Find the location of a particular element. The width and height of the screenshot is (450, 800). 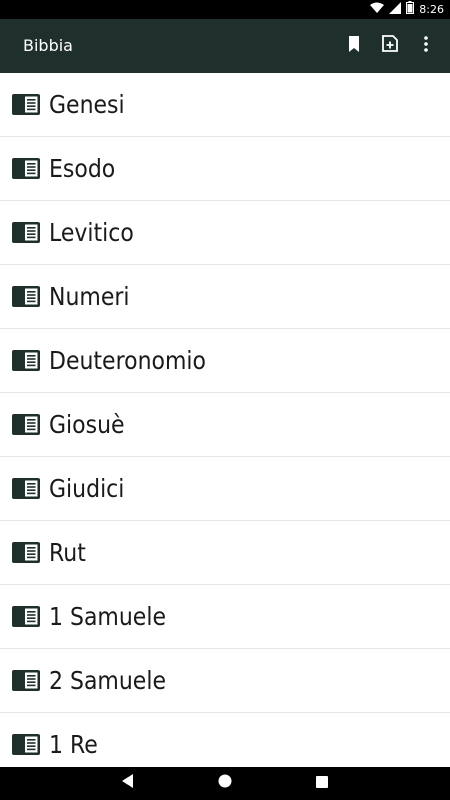

app-actions is located at coordinates (390, 46).